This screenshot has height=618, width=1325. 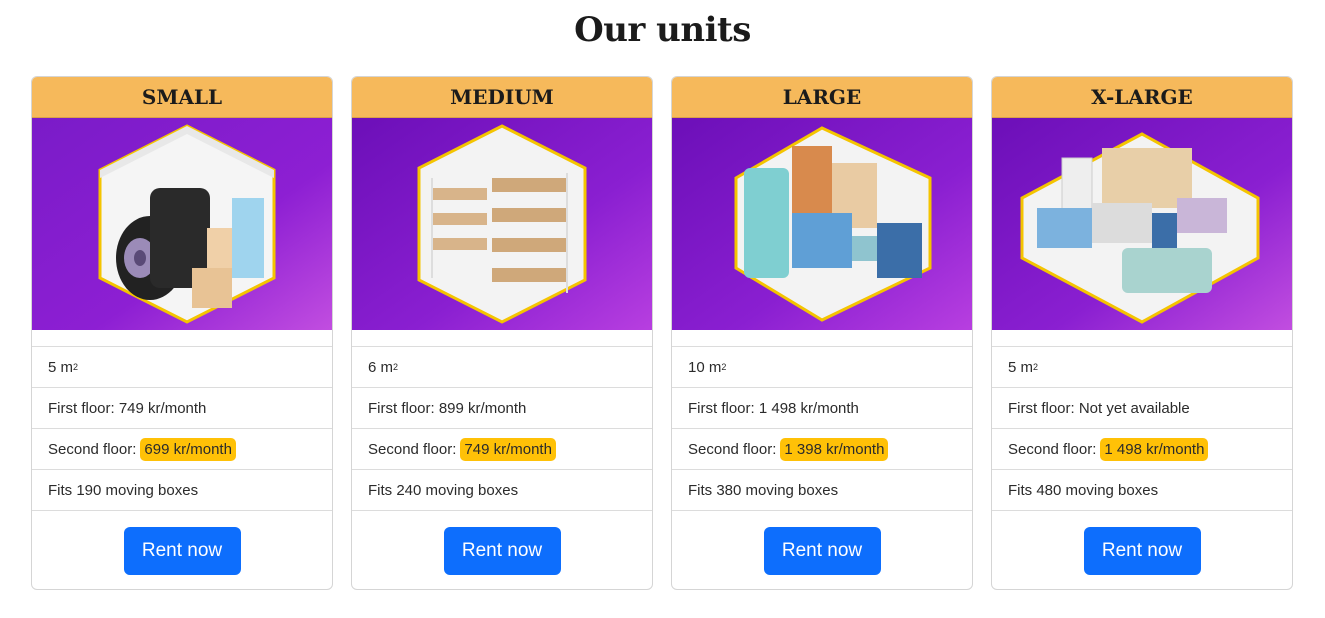 What do you see at coordinates (834, 449) in the screenshot?
I see `price-badge: 1 398 kr/month` at bounding box center [834, 449].